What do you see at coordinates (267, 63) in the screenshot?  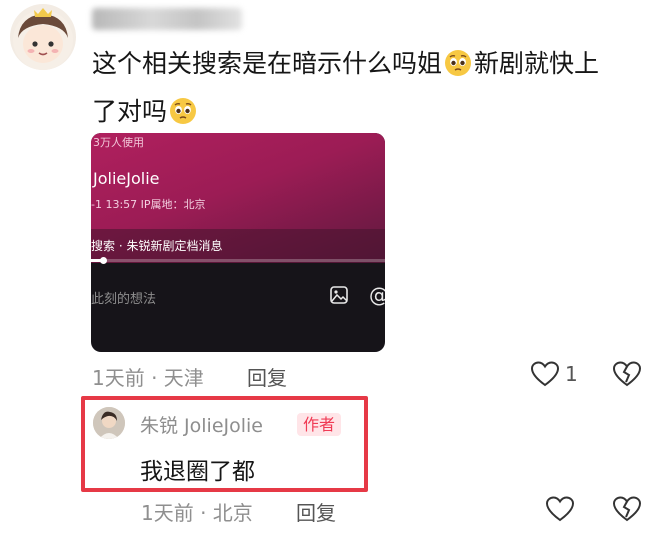 I see `comment-text-line1: 这个相关搜索是在暗示什么吗姐` at bounding box center [267, 63].